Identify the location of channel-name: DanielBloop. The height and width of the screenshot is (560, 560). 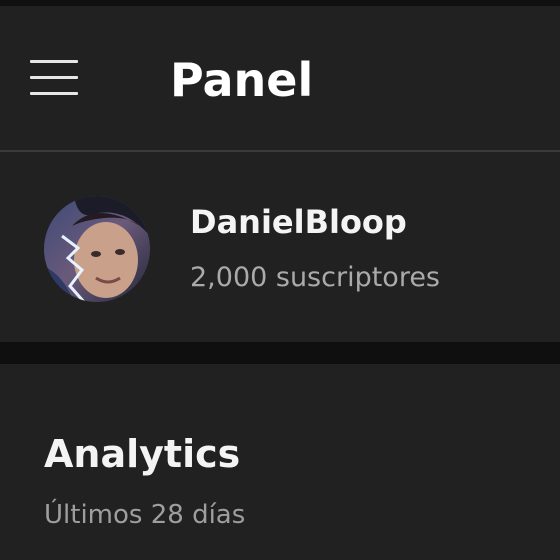
(298, 222).